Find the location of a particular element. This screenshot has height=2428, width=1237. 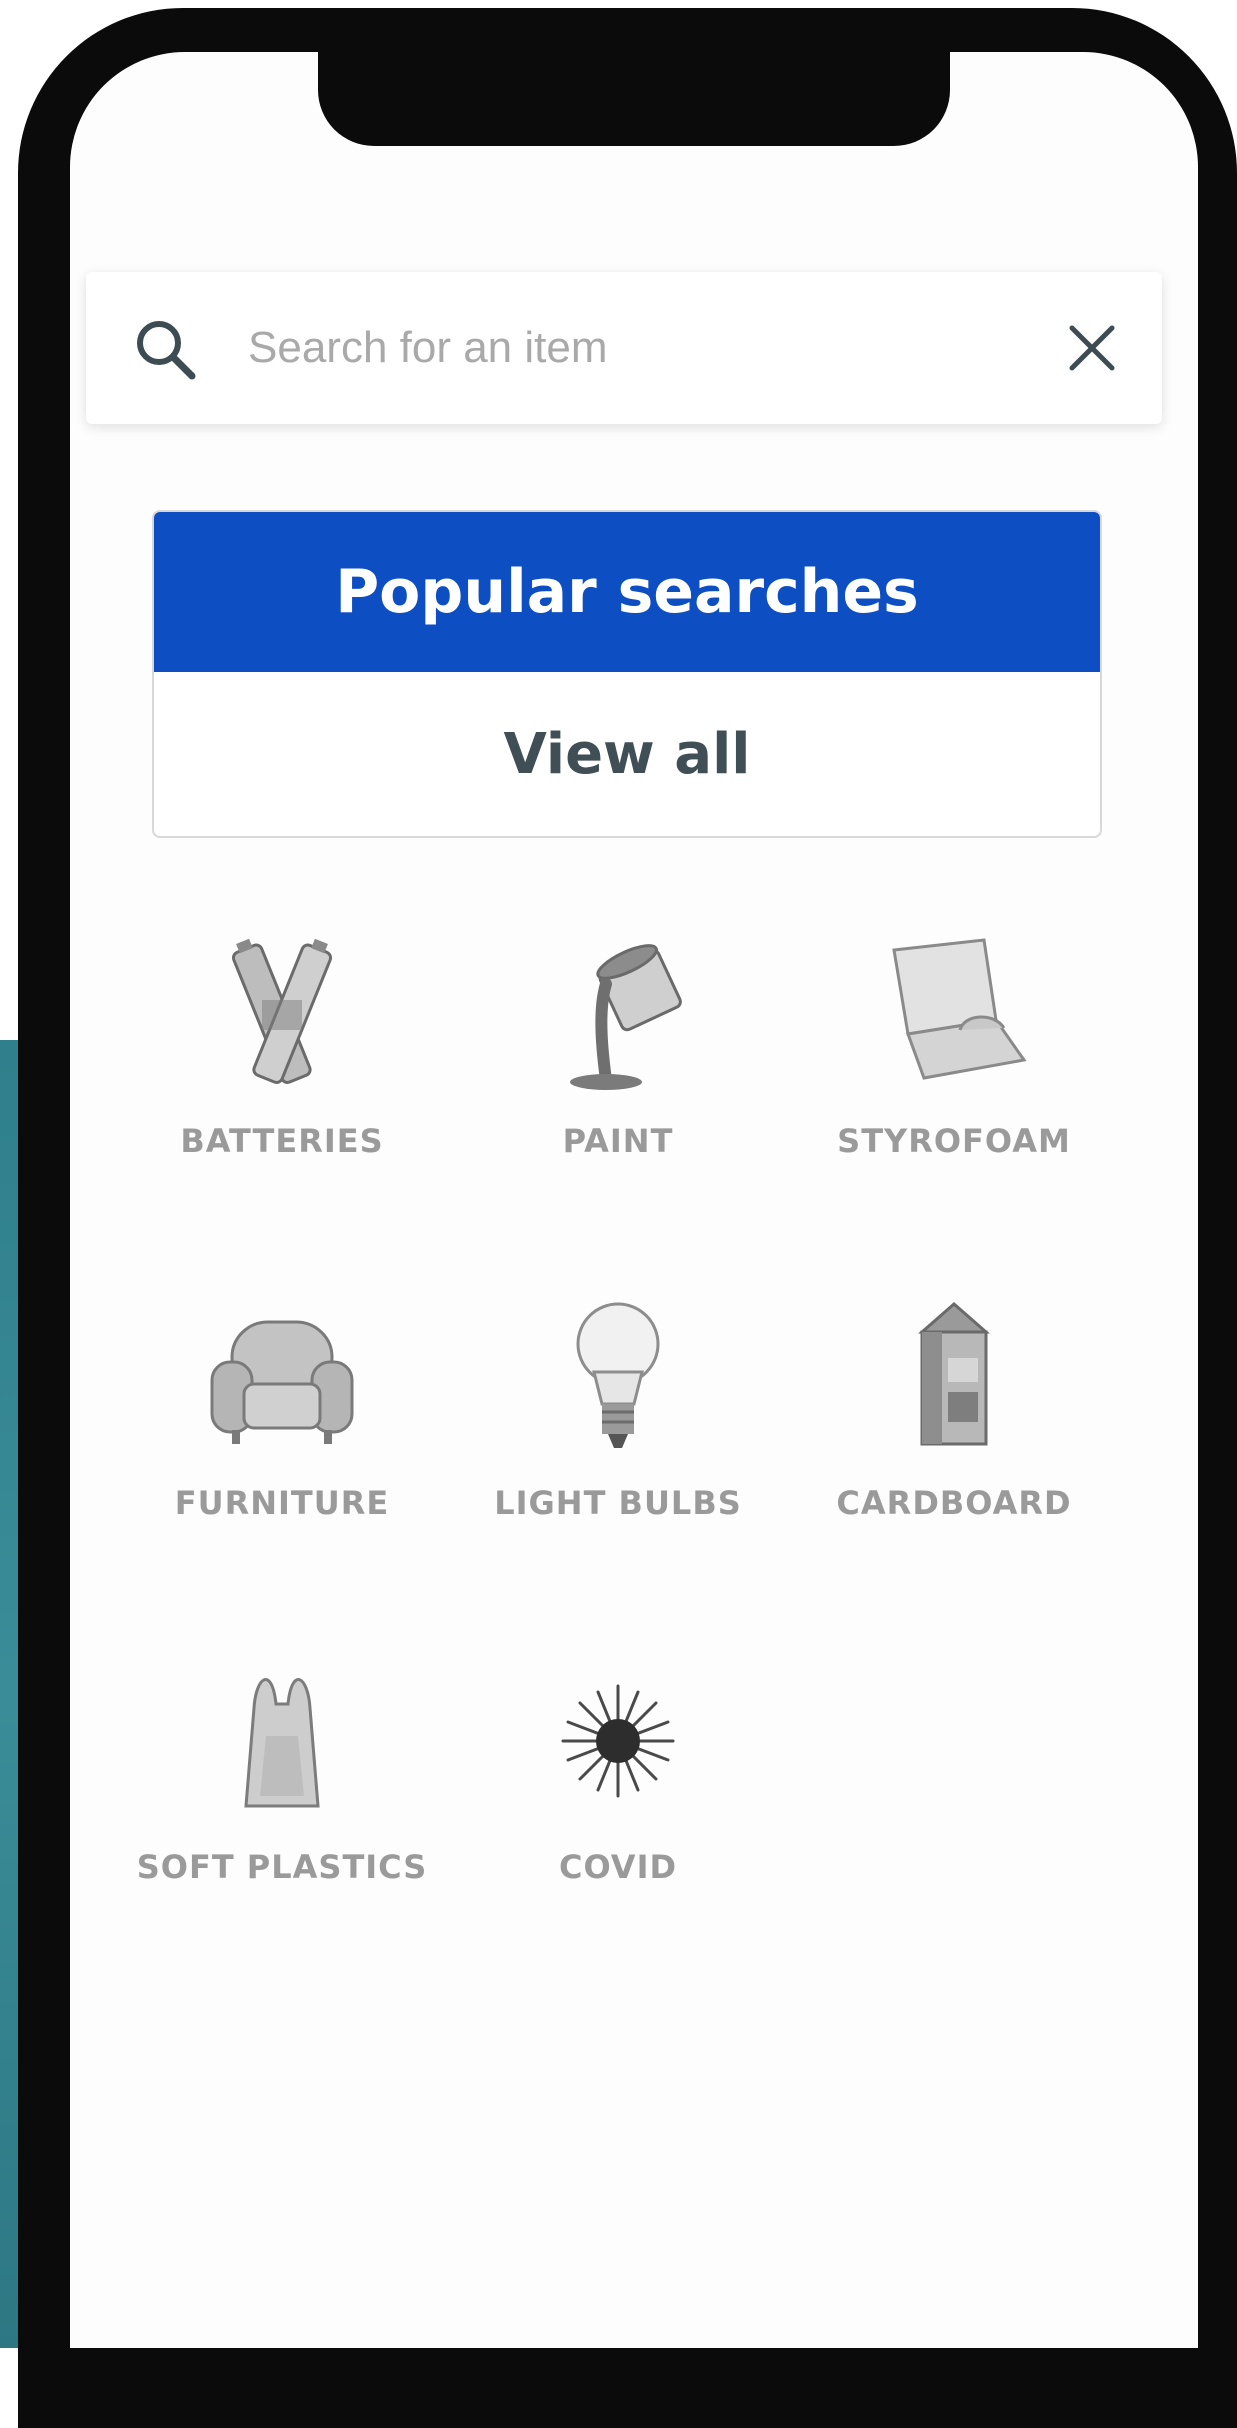

category-covid: COVID is located at coordinates (618, 1781).